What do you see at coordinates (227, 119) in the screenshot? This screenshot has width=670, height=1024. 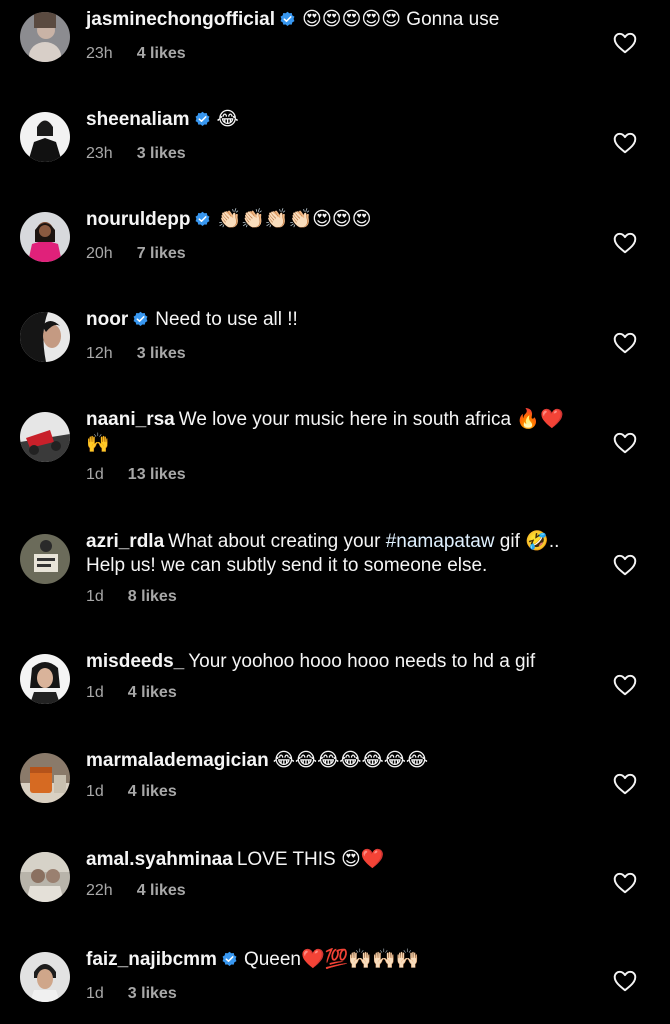 I see `comment-message: 😂` at bounding box center [227, 119].